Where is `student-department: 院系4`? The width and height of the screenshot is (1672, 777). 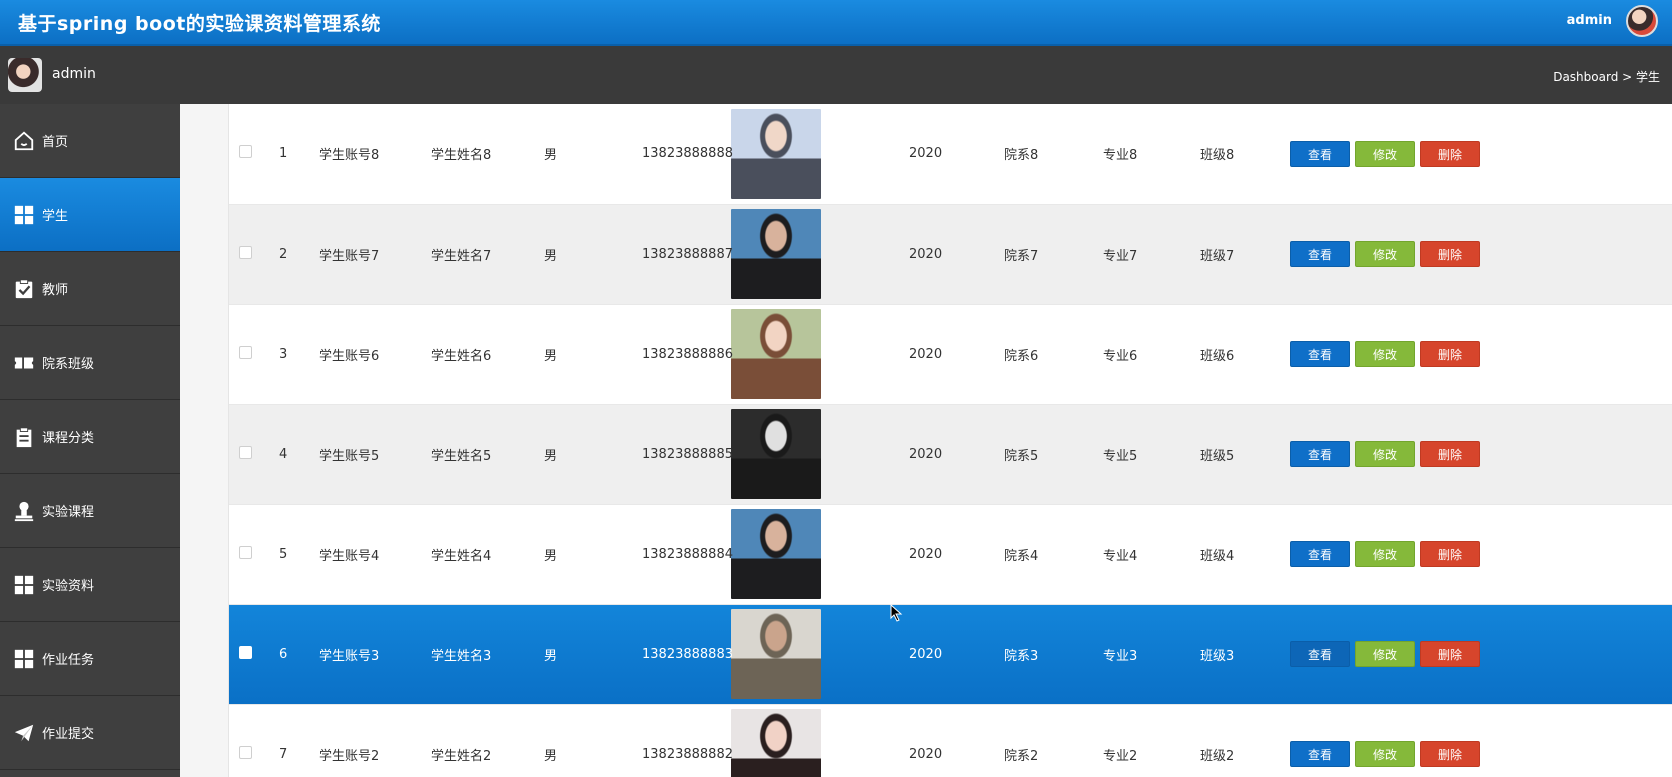
student-department: 院系4 is located at coordinates (991, 554).